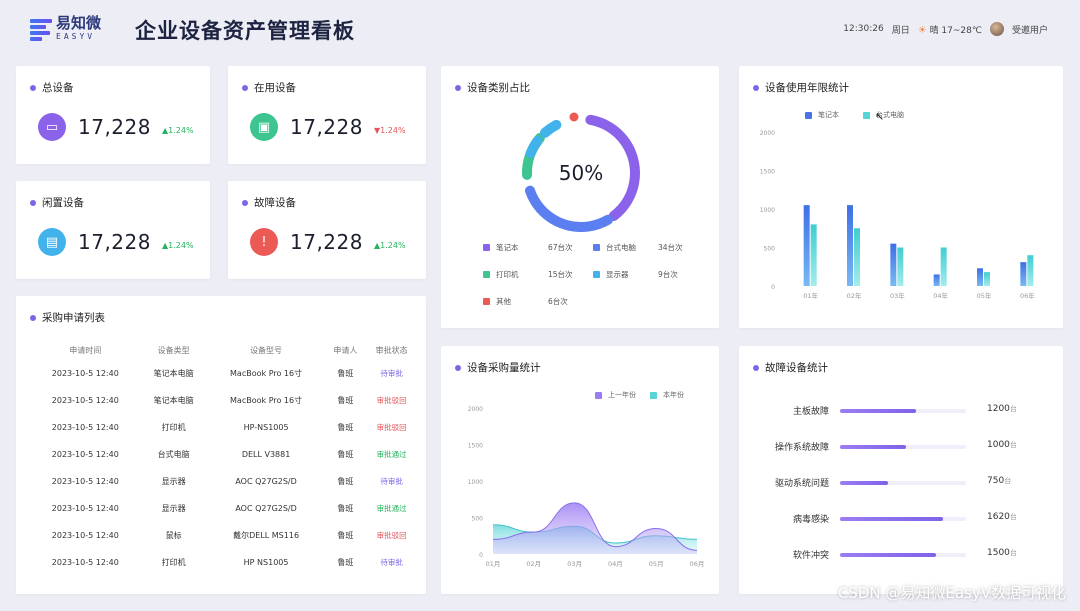  I want to click on table-row: 2023-10-5 12:40 显示器 AOC Q27G2S/D 鲁班 审批通过, so click(224, 508).